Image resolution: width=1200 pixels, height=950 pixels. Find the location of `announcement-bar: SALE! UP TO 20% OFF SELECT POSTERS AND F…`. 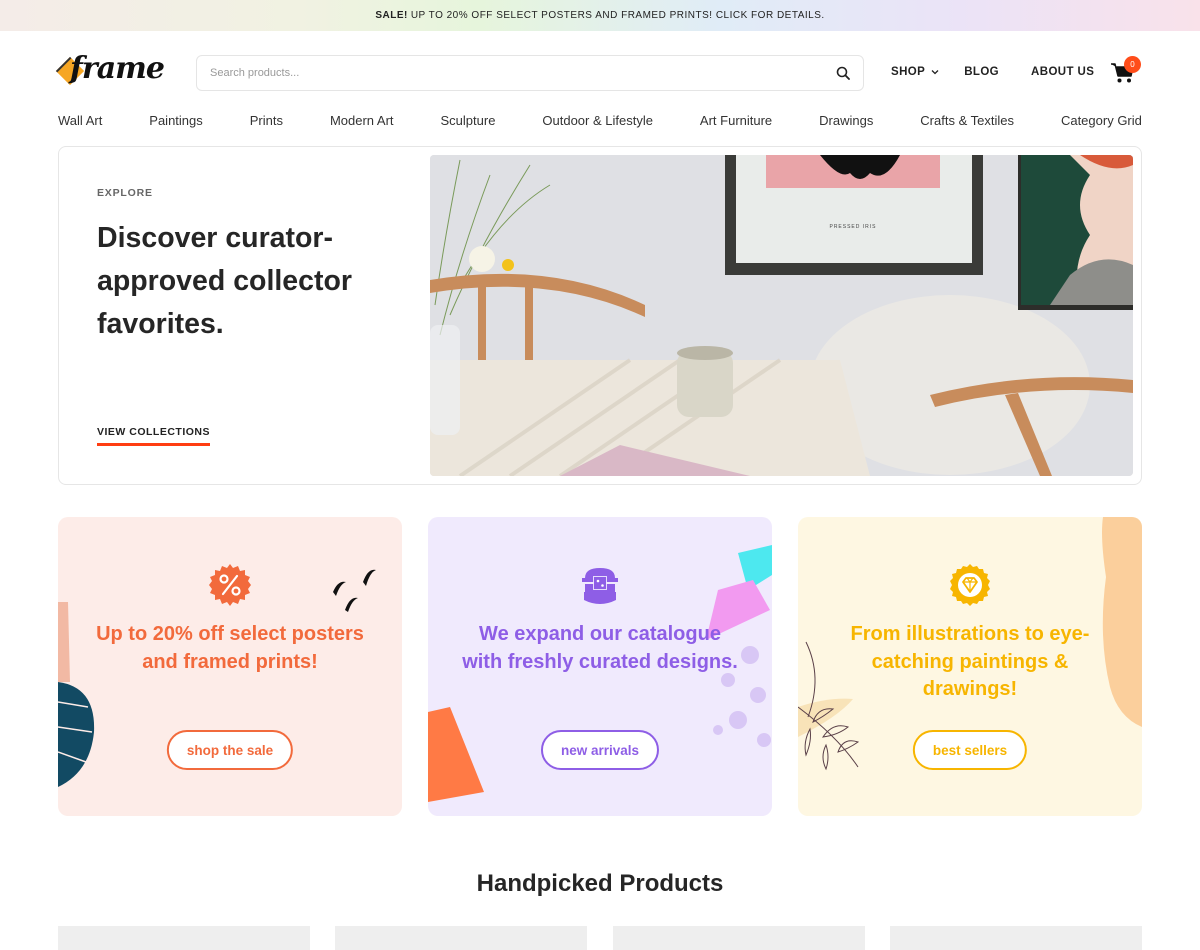

announcement-bar: SALE! UP TO 20% OFF SELECT POSTERS AND F… is located at coordinates (600, 15).